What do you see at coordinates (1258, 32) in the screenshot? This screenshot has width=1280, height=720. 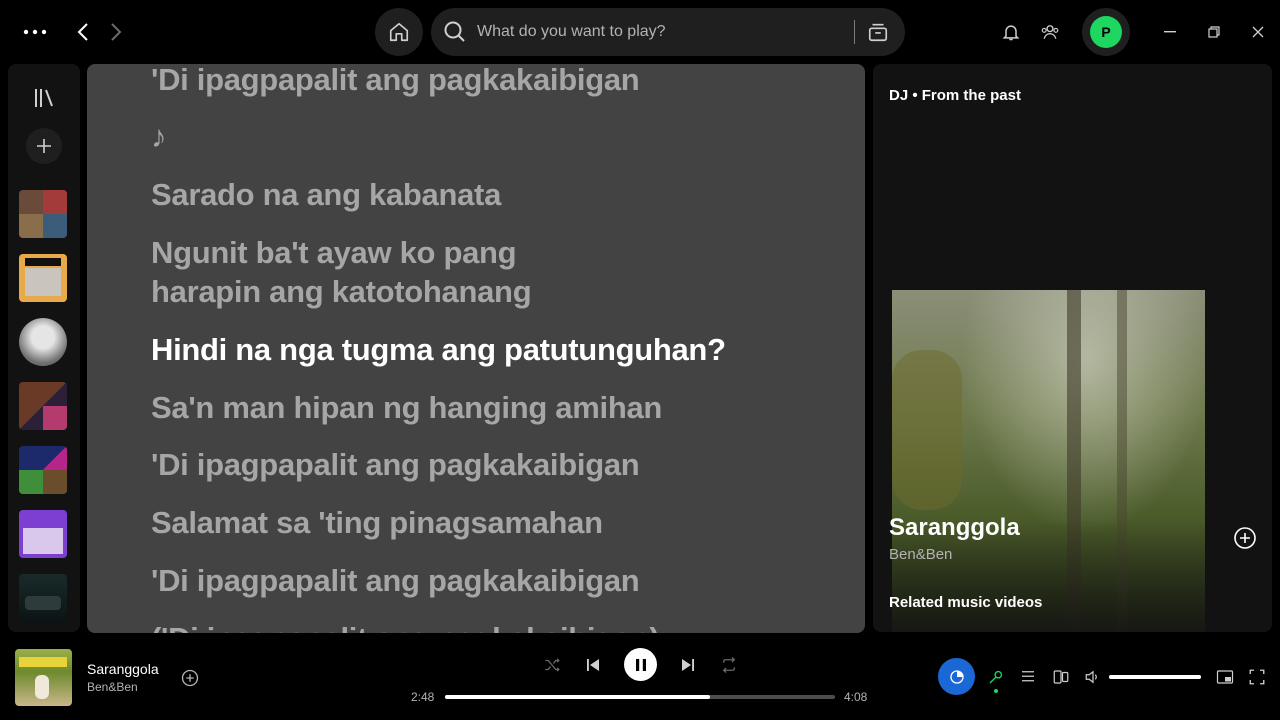 I see `close-window-icon` at bounding box center [1258, 32].